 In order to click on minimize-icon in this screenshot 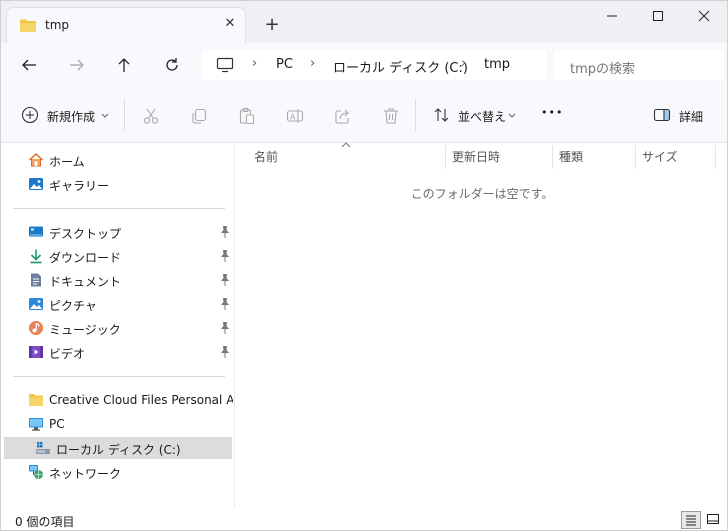, I will do `click(612, 16)`.